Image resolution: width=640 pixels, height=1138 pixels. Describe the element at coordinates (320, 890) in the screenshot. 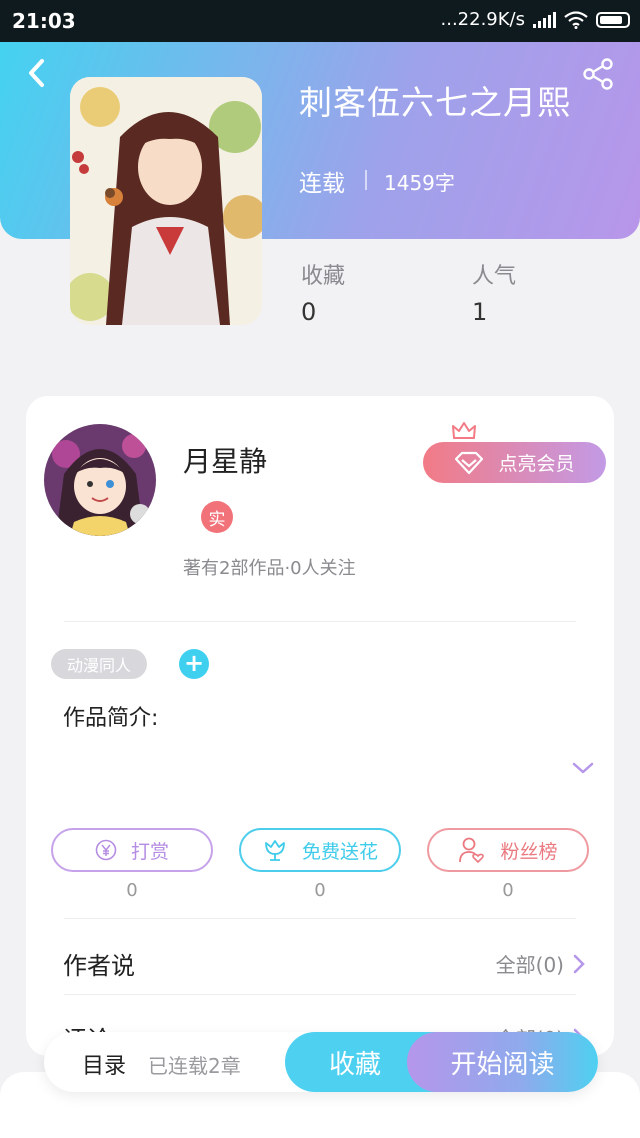

I see `flower-count: 0` at that location.